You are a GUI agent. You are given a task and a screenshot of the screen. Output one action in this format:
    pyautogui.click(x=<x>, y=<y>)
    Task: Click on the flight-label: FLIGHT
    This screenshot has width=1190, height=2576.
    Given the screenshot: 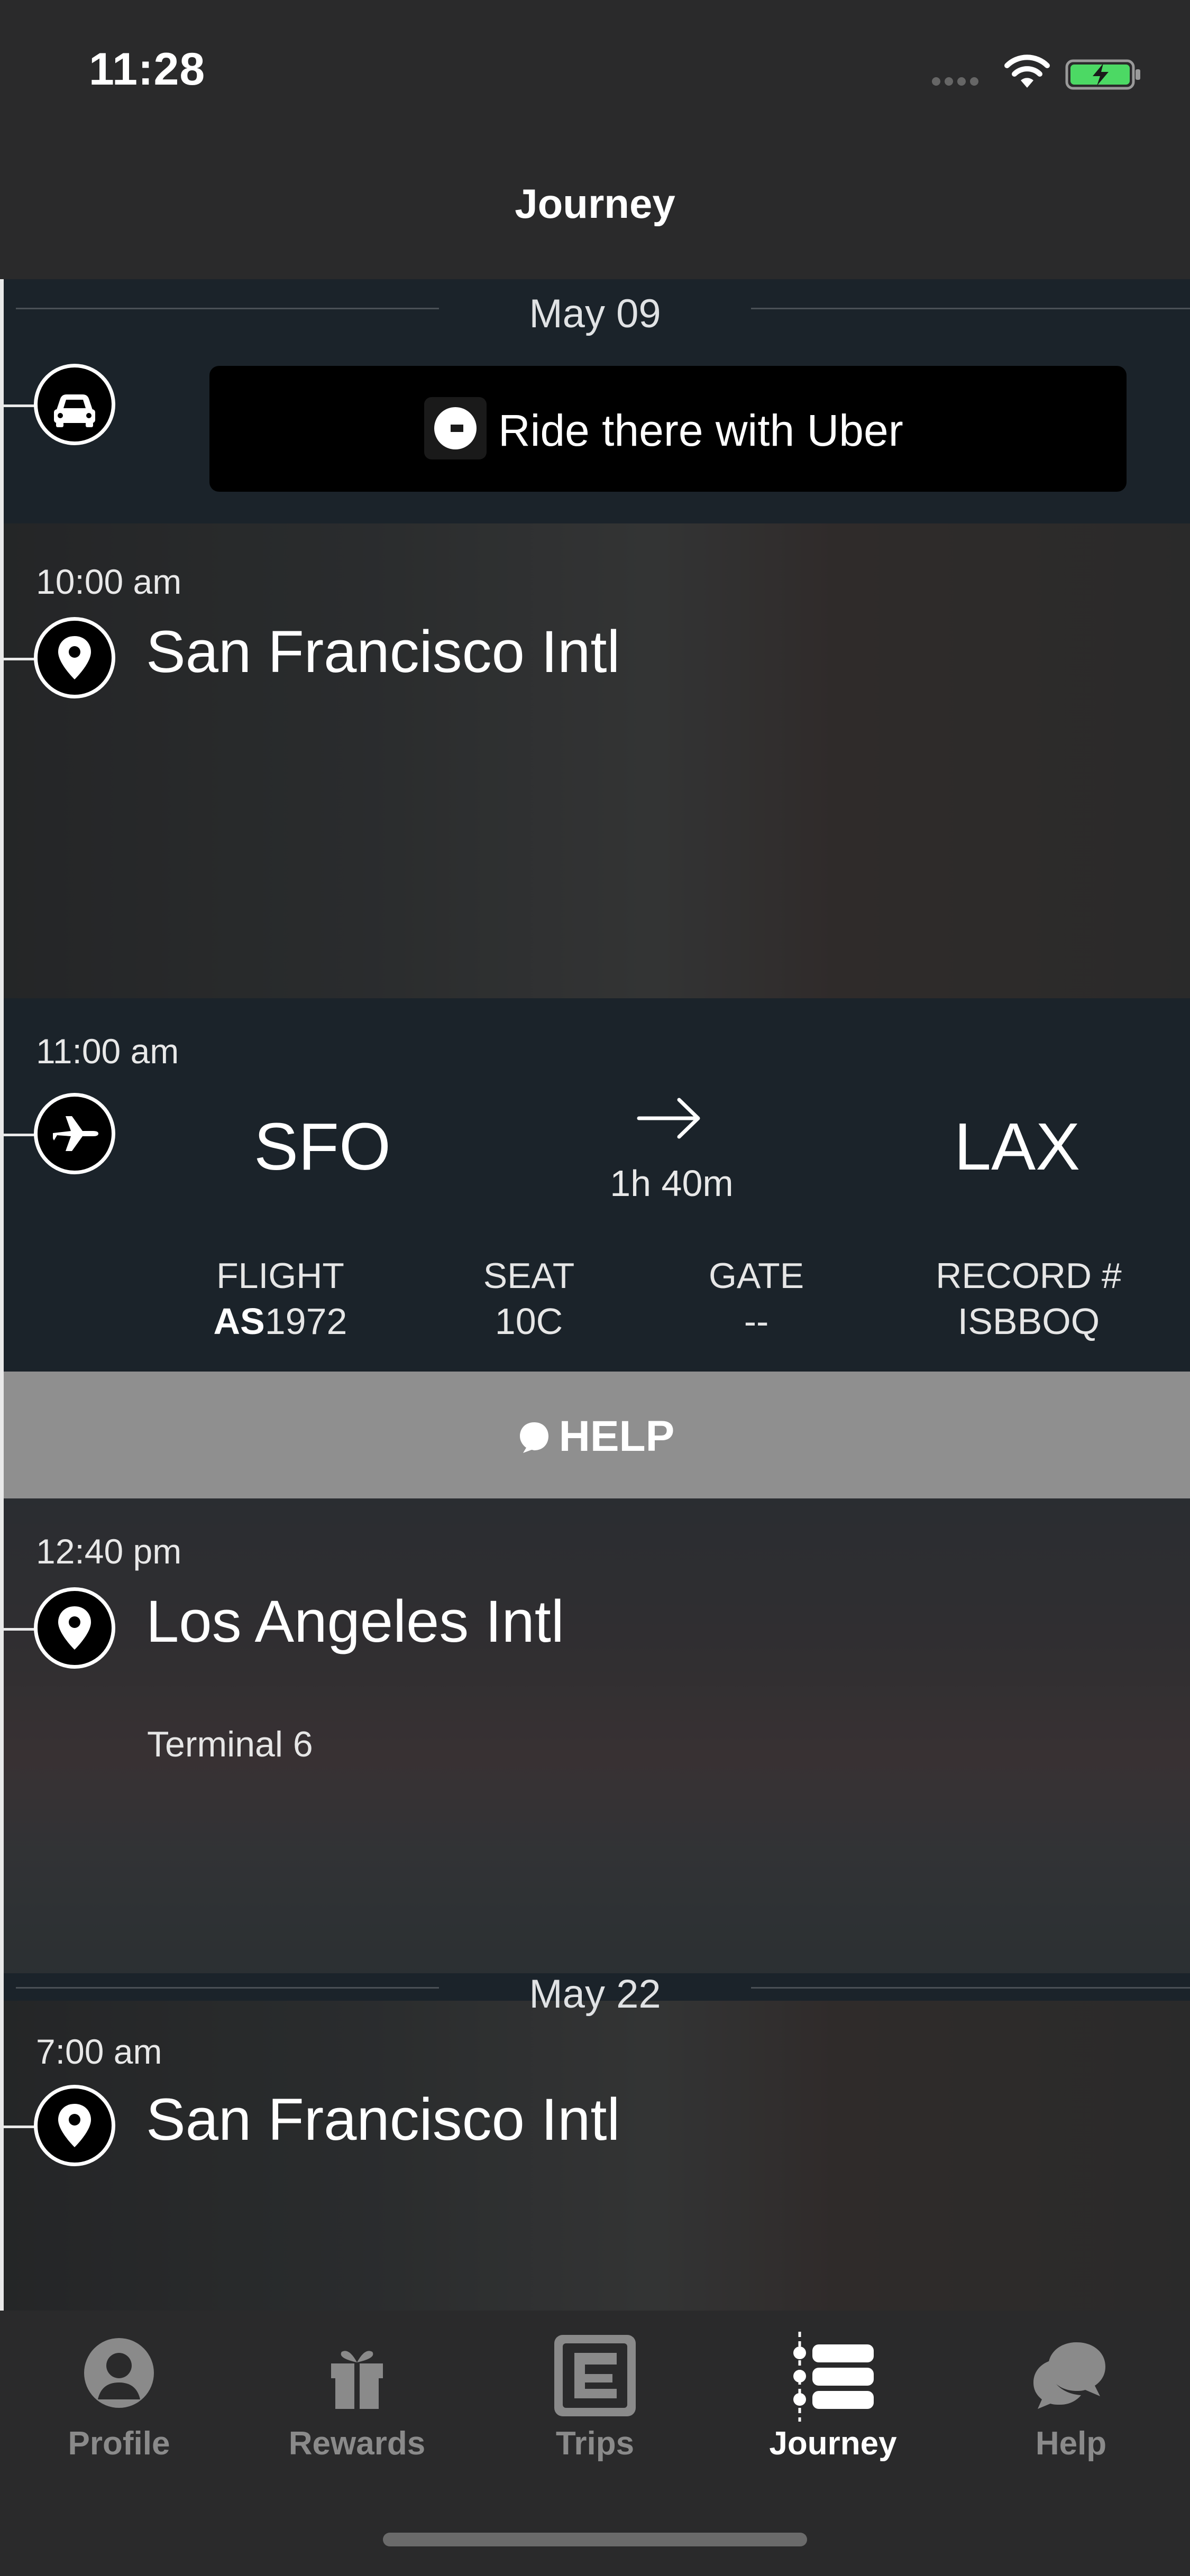 What is the action you would take?
    pyautogui.click(x=280, y=1276)
    